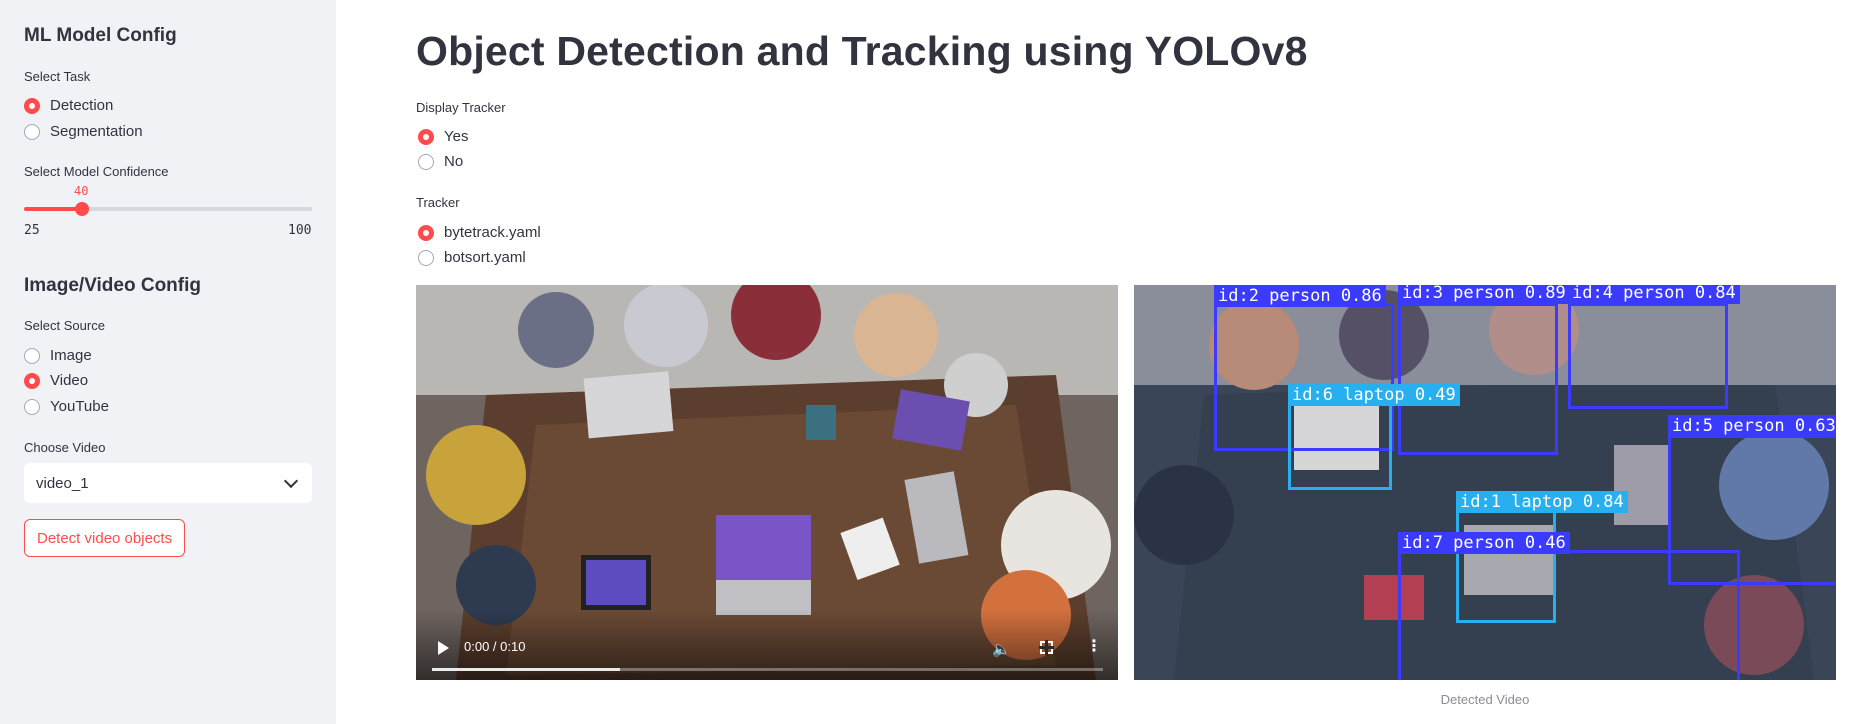 This screenshot has height=724, width=1862. What do you see at coordinates (1046, 647) in the screenshot?
I see `fullscreen-icon` at bounding box center [1046, 647].